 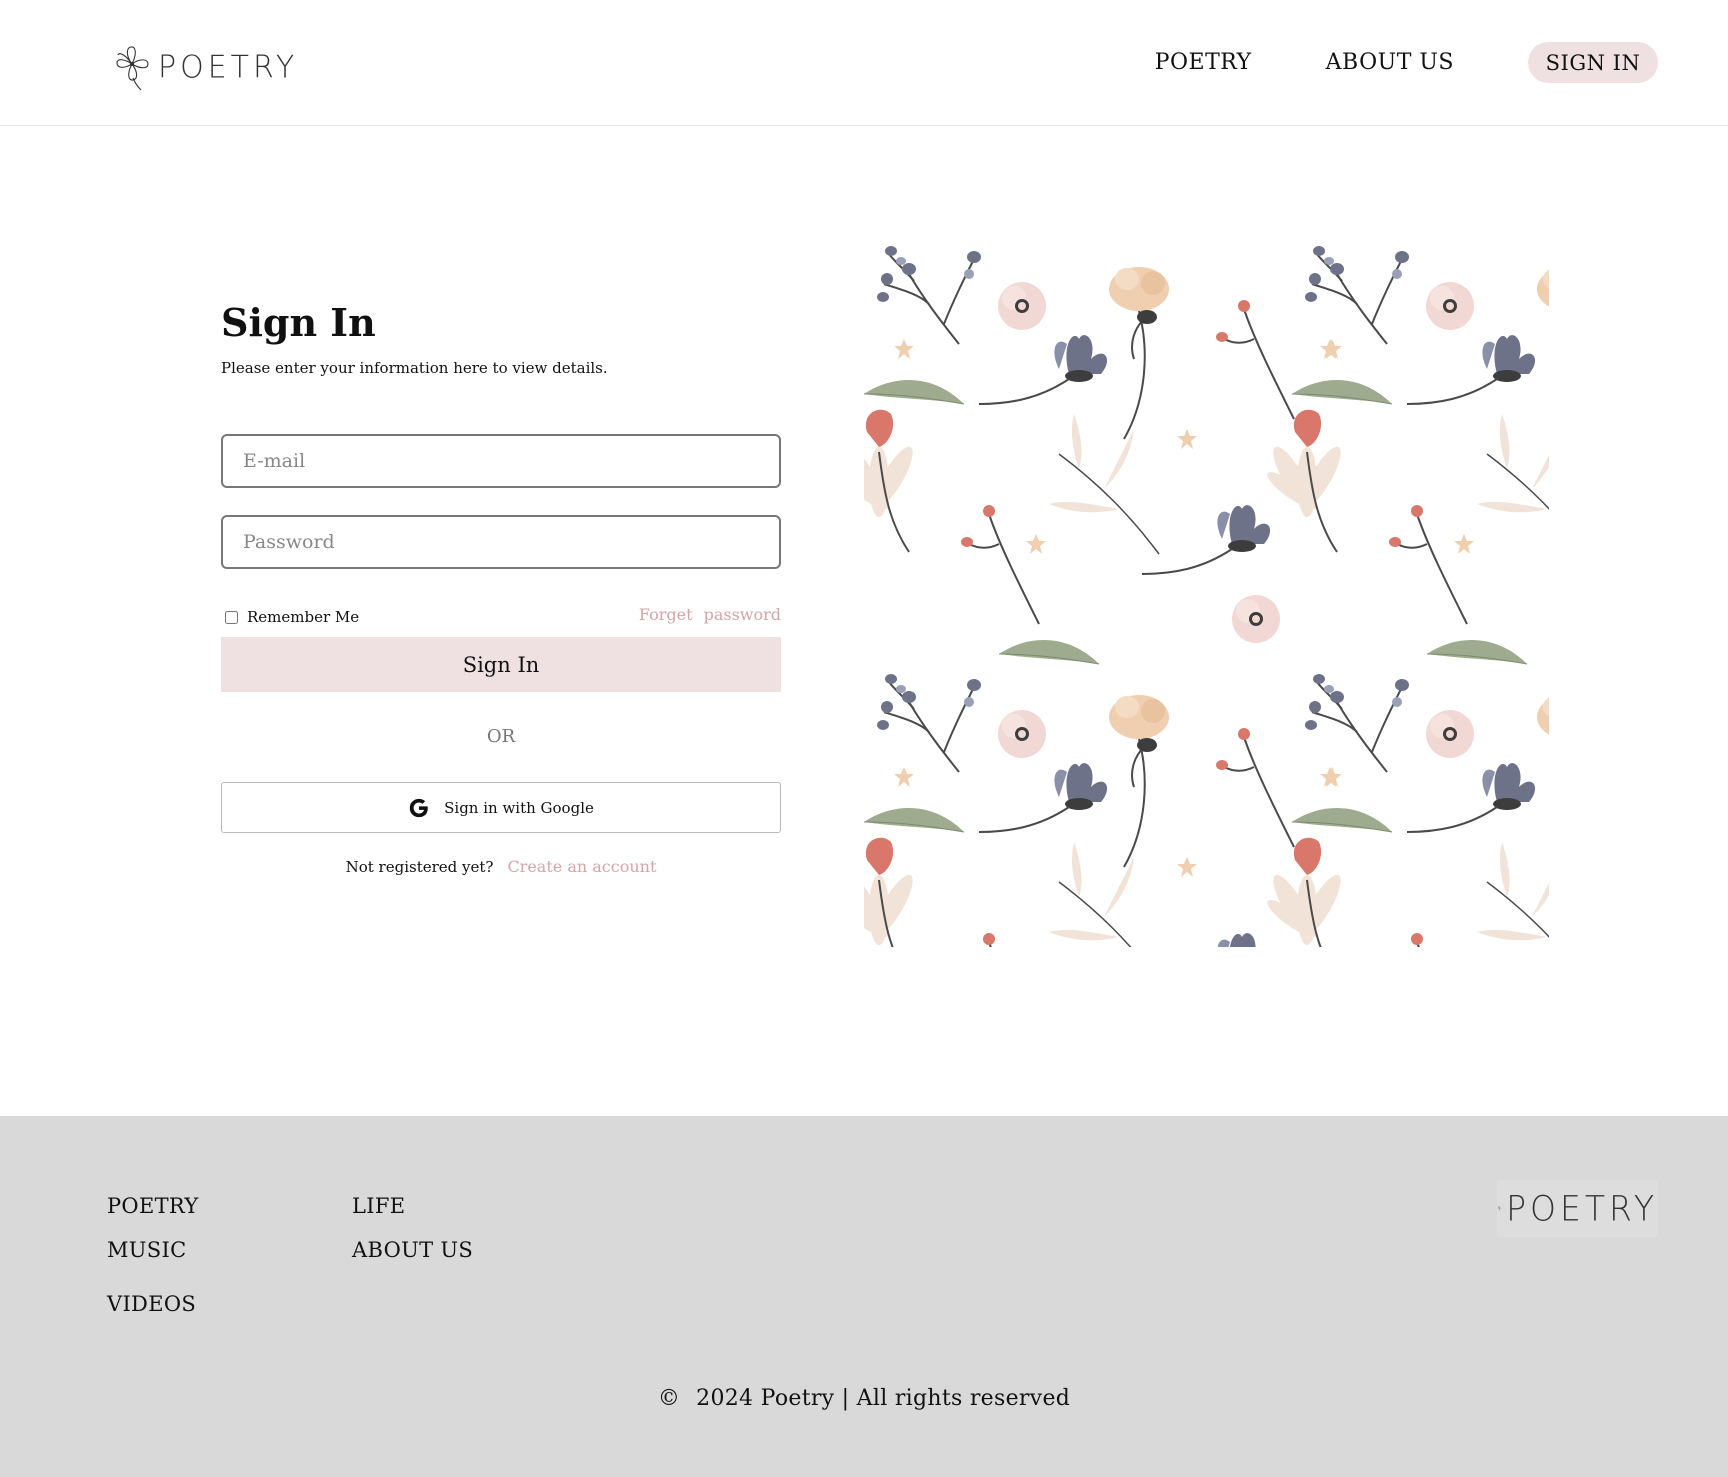 What do you see at coordinates (1203, 62) in the screenshot?
I see `nav-poetry-link: POETRY` at bounding box center [1203, 62].